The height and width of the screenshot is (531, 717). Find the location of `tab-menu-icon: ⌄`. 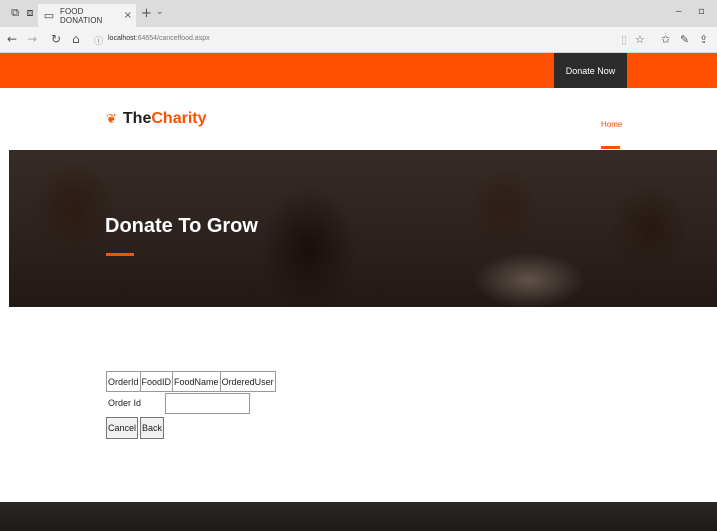

tab-menu-icon: ⌄ is located at coordinates (160, 12).